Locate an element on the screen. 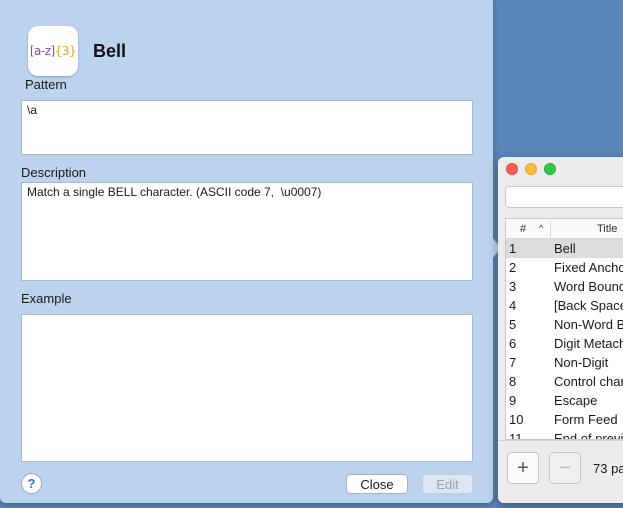 This screenshot has width=623, height=508. column-divider is located at coordinates (550, 229).